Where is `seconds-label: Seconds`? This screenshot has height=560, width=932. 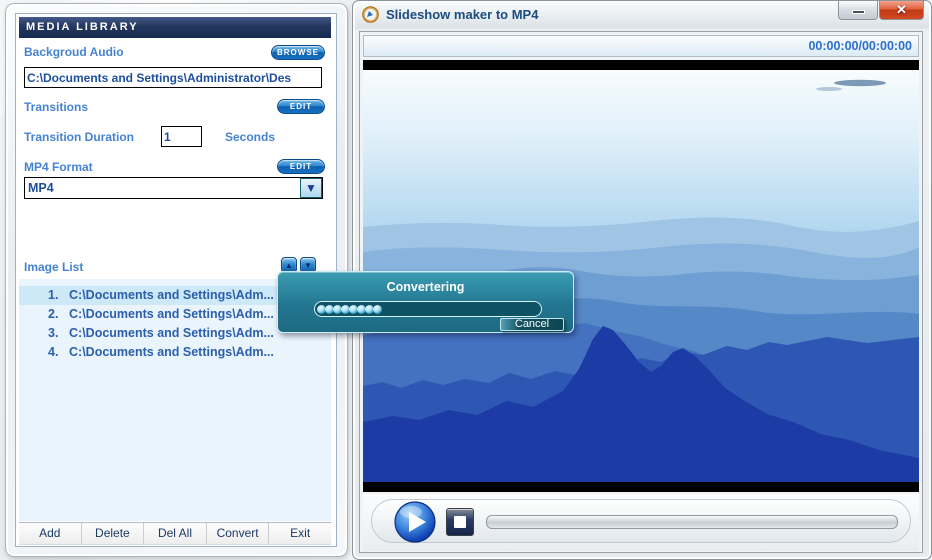
seconds-label: Seconds is located at coordinates (250, 137).